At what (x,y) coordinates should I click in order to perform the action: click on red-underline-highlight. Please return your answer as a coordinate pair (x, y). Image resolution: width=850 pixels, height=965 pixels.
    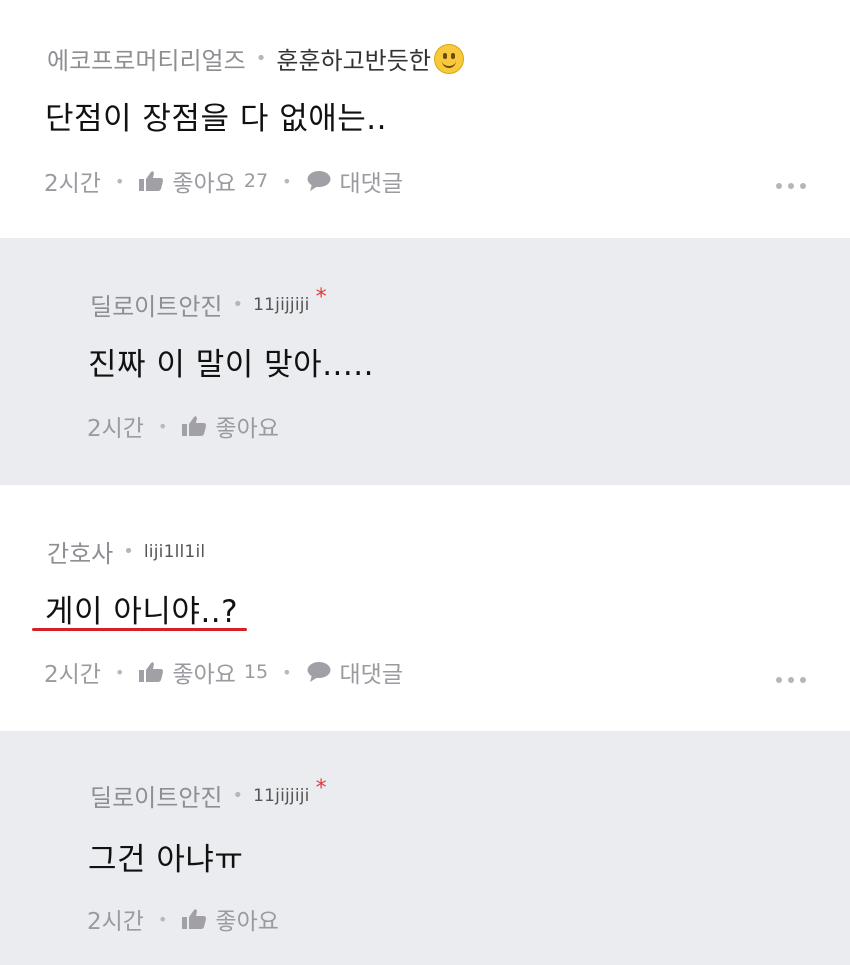
    Looking at the image, I should click on (139, 629).